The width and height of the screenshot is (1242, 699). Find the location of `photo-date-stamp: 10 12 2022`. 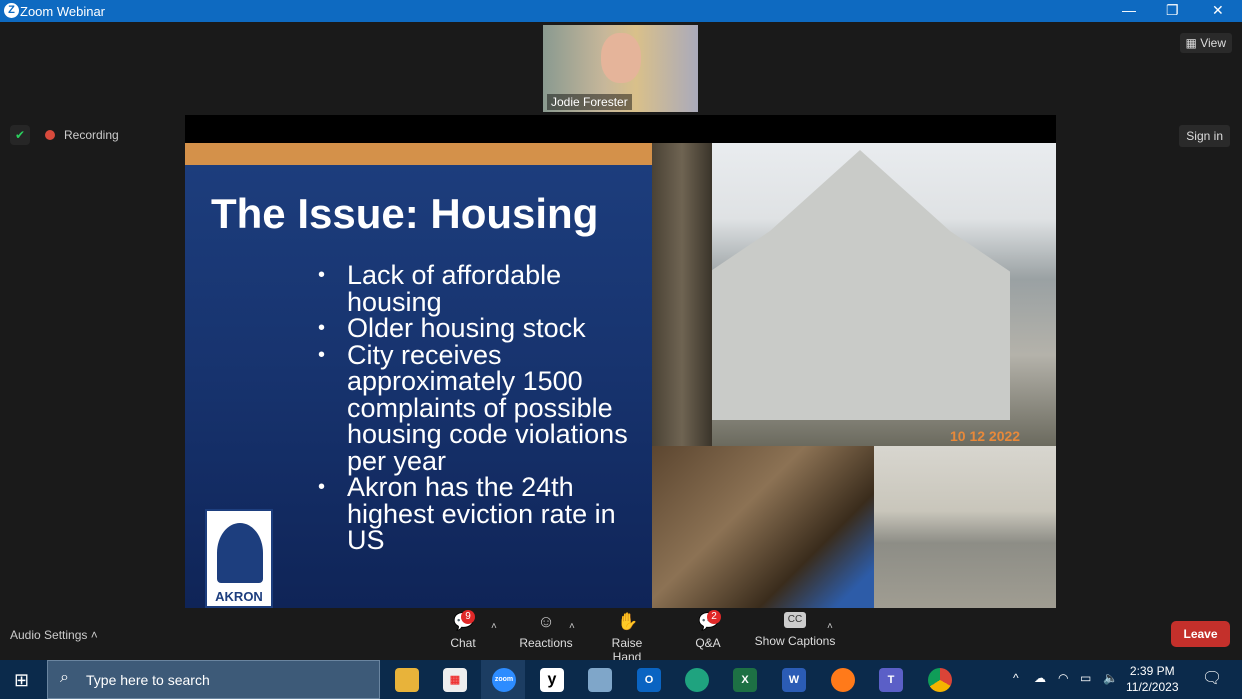

photo-date-stamp: 10 12 2022 is located at coordinates (985, 436).